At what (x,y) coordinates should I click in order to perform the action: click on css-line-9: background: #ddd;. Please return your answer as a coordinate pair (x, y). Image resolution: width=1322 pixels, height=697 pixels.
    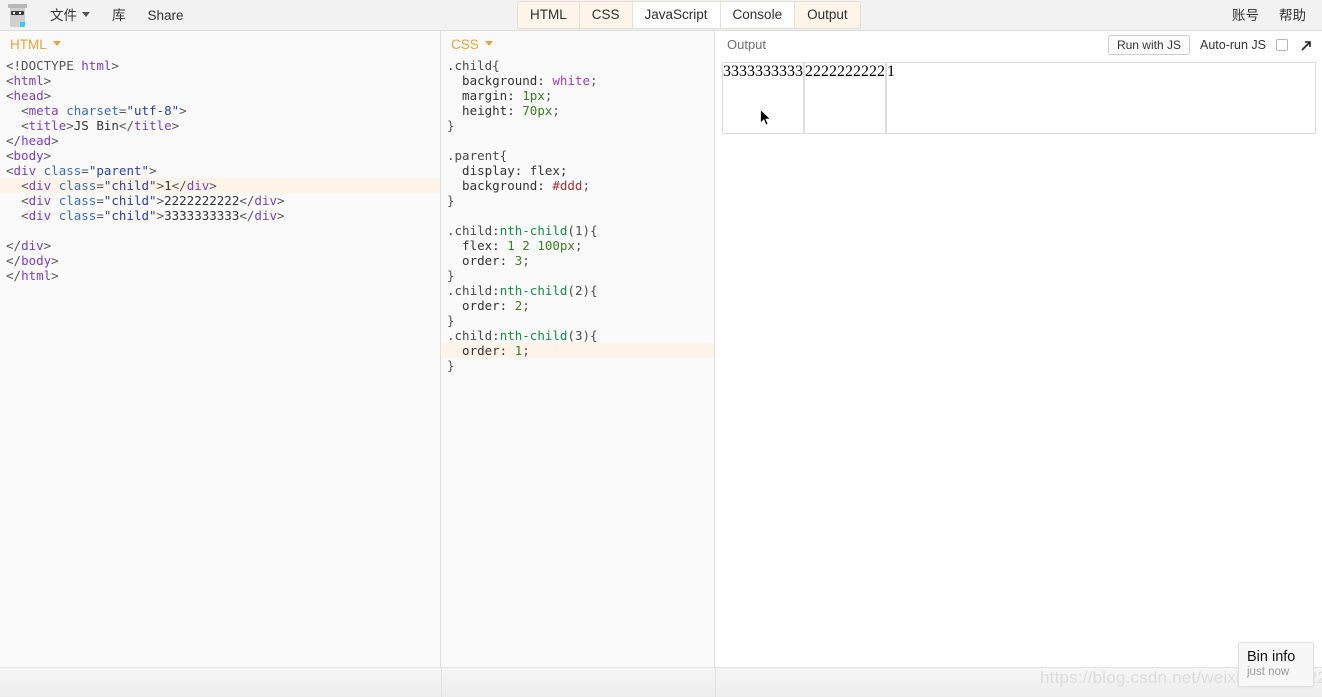
    Looking at the image, I should click on (577, 185).